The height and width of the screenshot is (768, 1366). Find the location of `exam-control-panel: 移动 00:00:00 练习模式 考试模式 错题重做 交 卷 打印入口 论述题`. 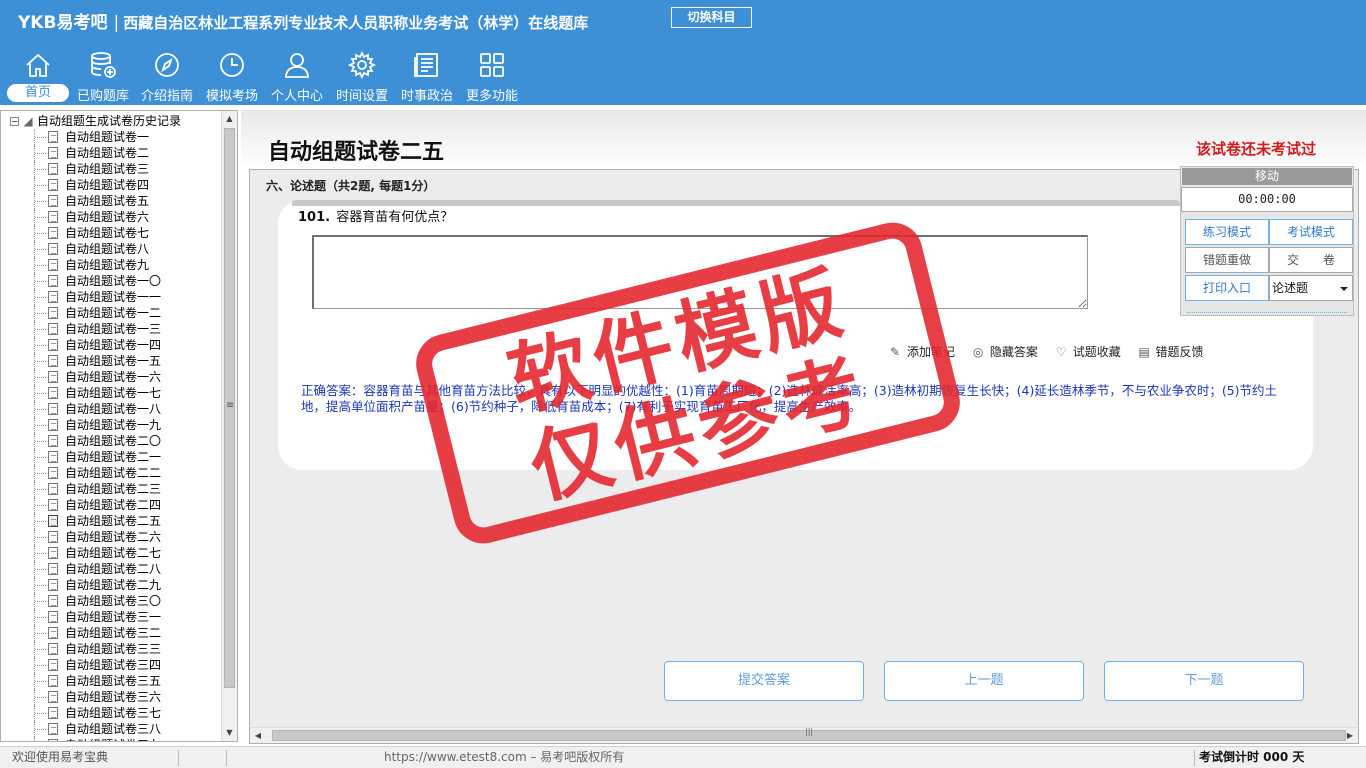

exam-control-panel: 移动 00:00:00 练习模式 考试模式 错题重做 交 卷 打印入口 论述题 is located at coordinates (1267, 241).